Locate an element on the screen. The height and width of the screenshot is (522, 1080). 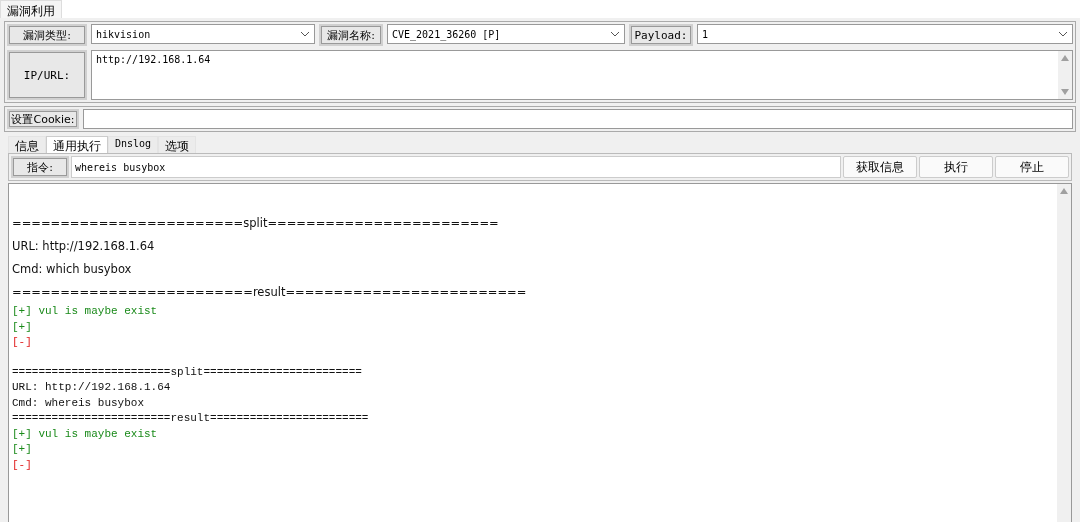
sub-tab: 通用执行 is located at coordinates (77, 144).